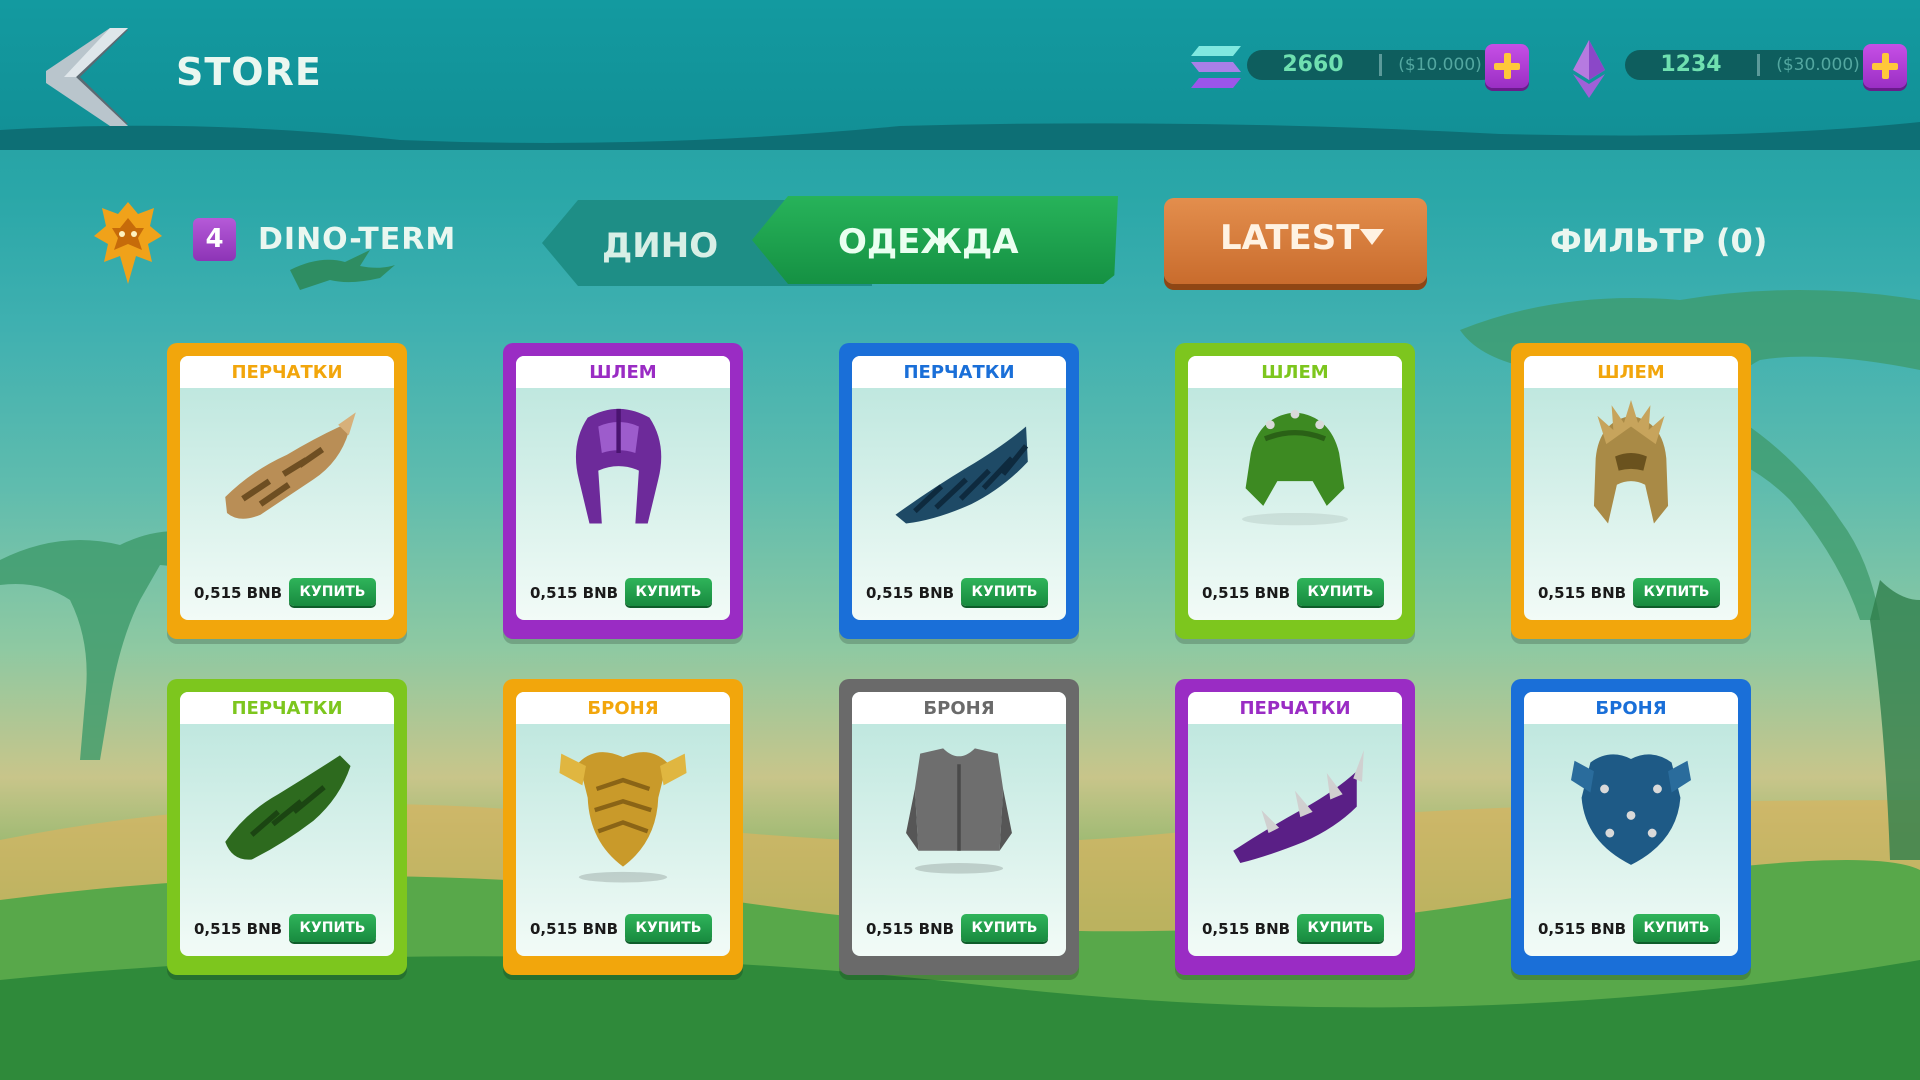 This screenshot has width=1920, height=1080. What do you see at coordinates (1631, 475) in the screenshot?
I see `gold-helmet-icon` at bounding box center [1631, 475].